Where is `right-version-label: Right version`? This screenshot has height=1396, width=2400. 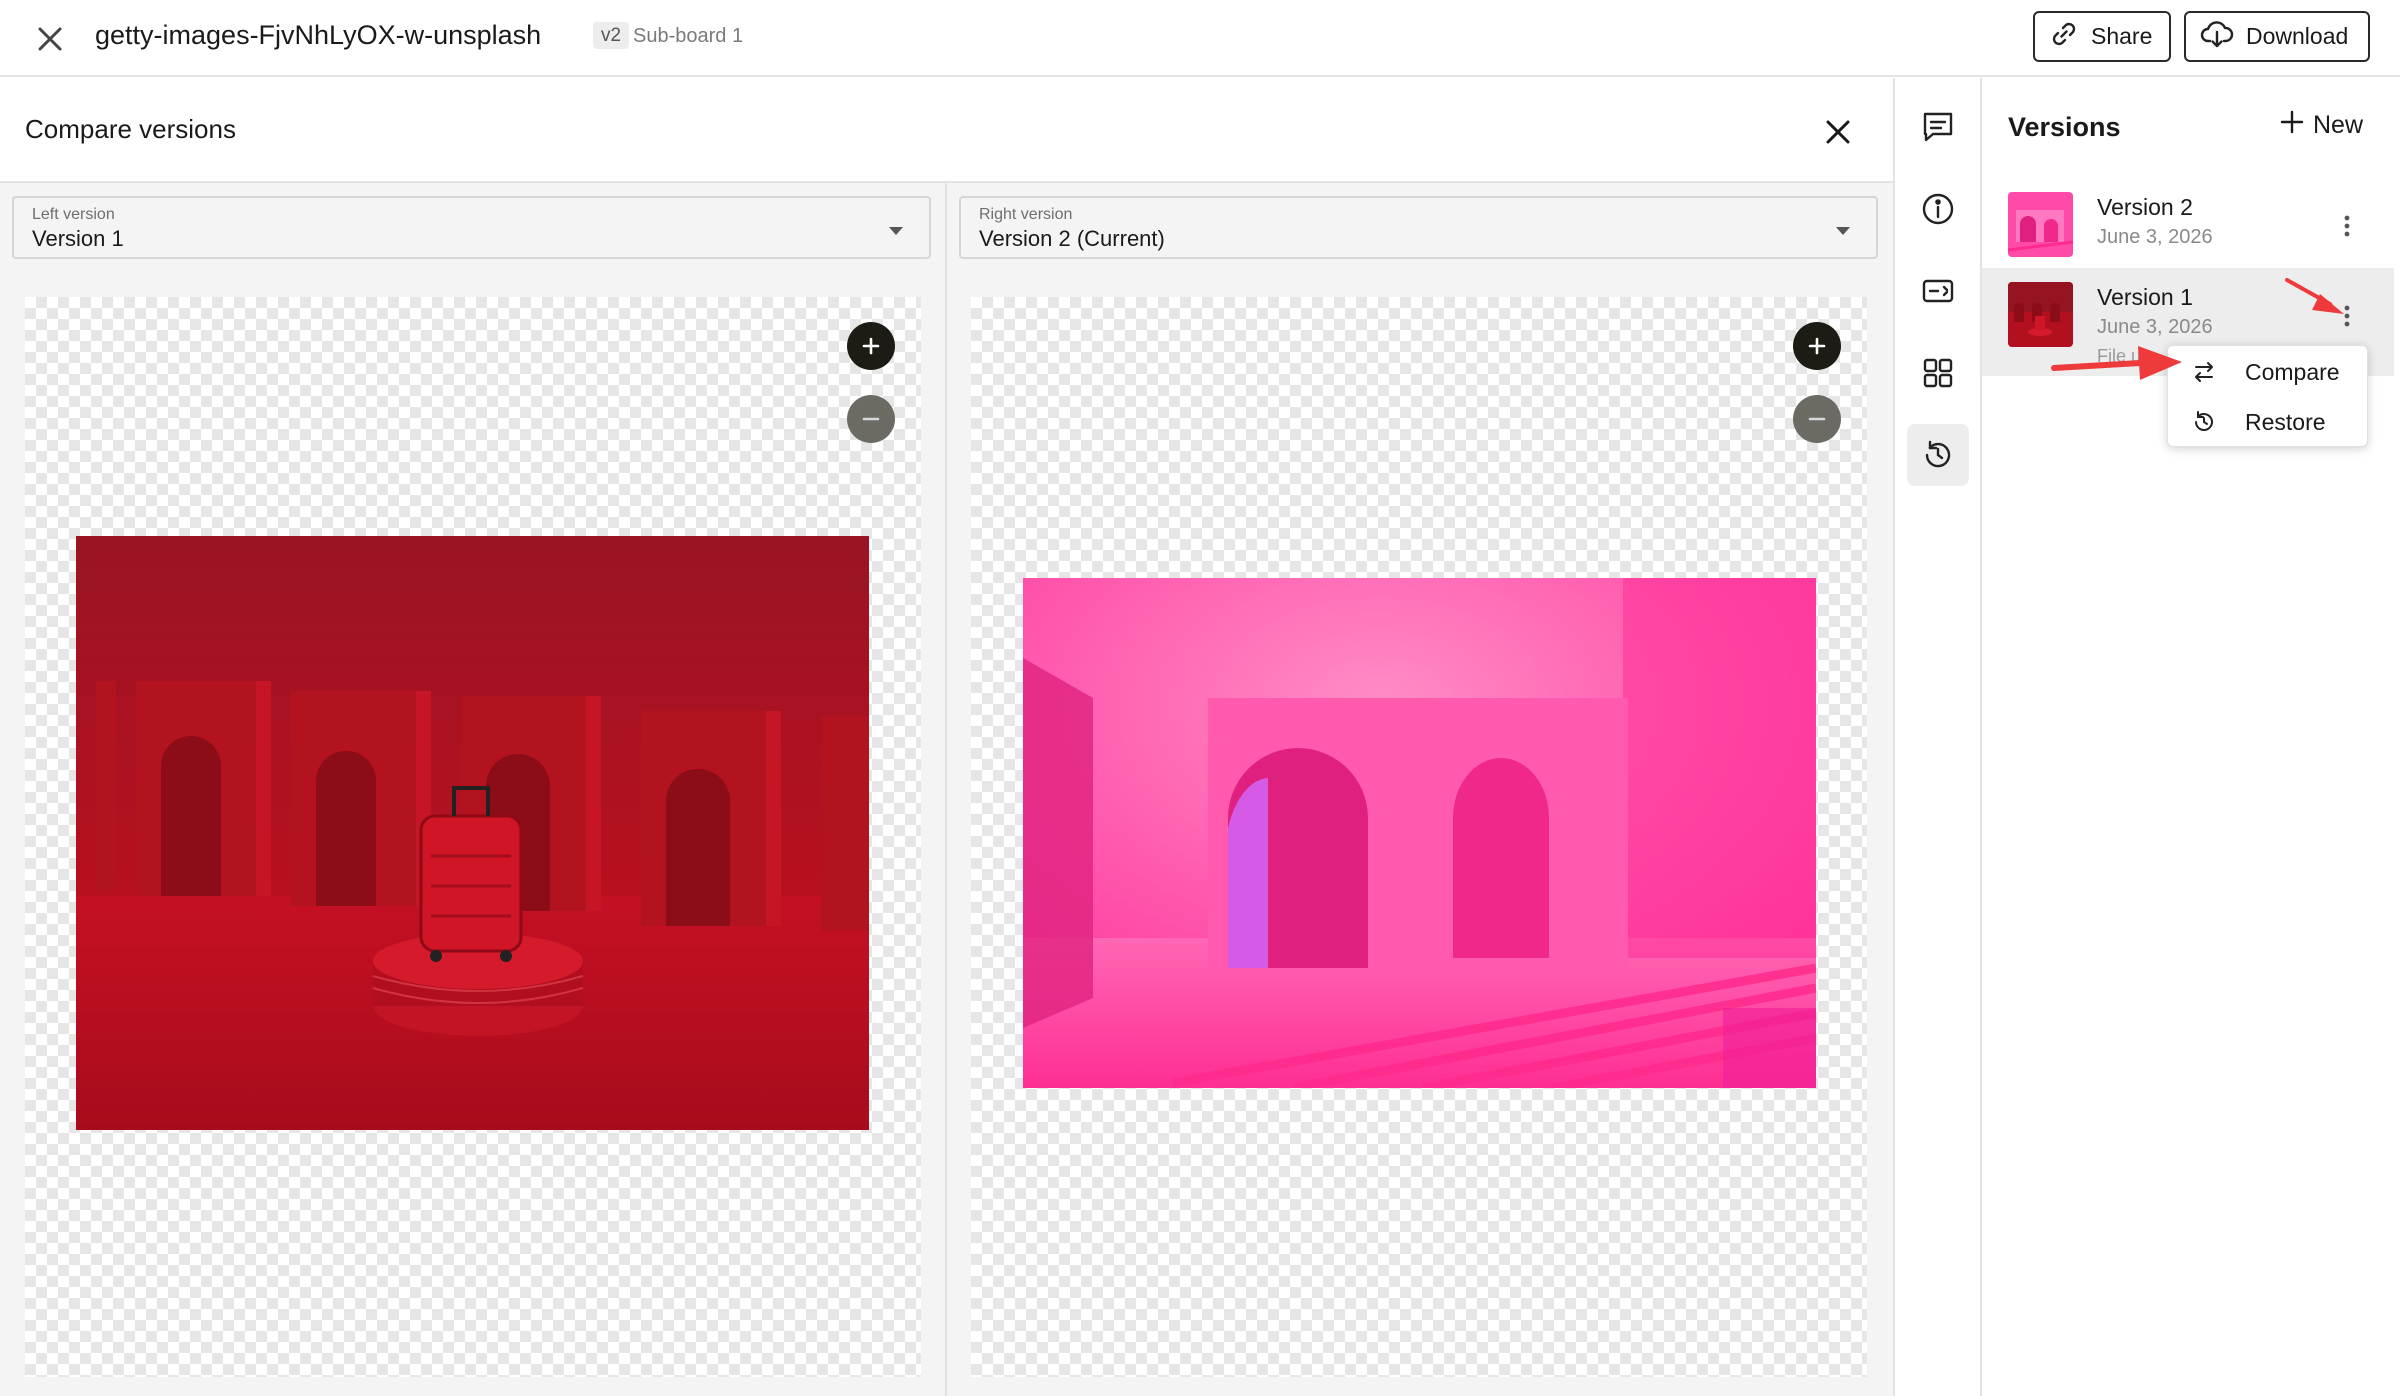 right-version-label: Right version is located at coordinates (1026, 214).